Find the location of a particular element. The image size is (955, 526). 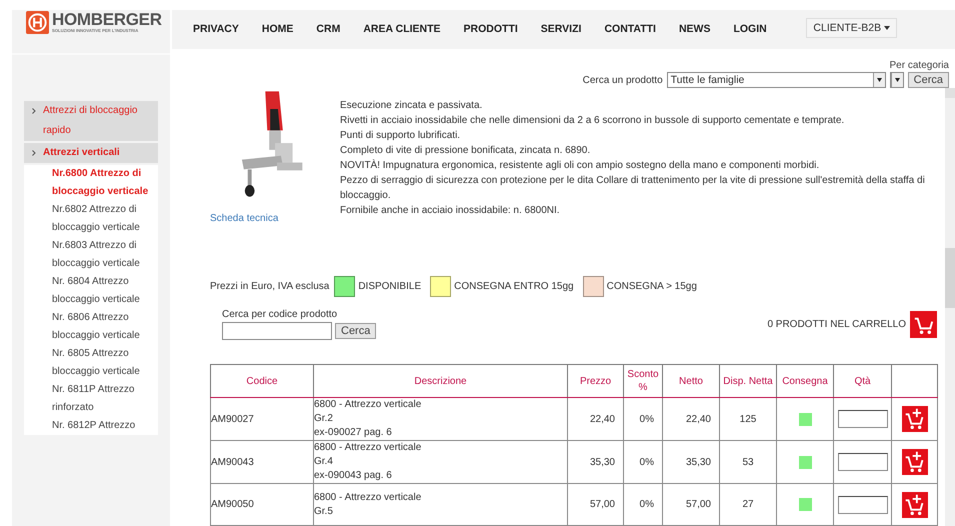

caret-icon is located at coordinates (887, 28).